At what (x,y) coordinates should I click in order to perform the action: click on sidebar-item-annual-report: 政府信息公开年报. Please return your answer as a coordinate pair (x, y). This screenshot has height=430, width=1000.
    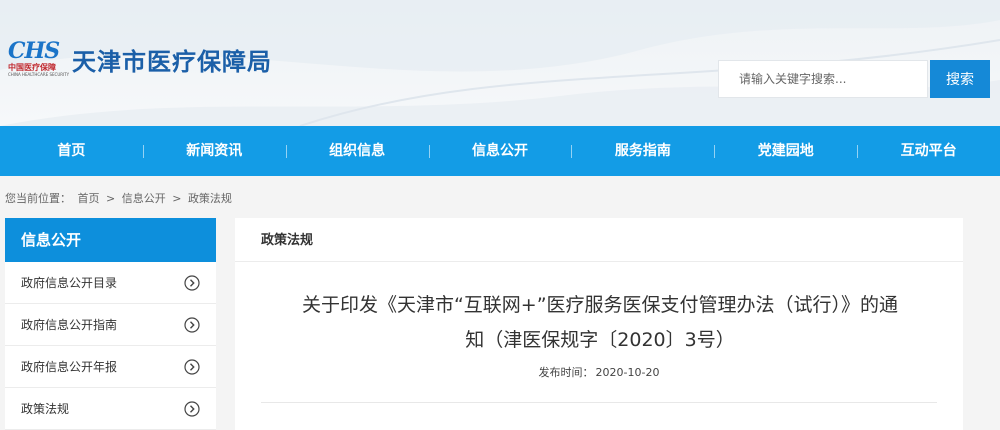
    Looking at the image, I should click on (110, 367).